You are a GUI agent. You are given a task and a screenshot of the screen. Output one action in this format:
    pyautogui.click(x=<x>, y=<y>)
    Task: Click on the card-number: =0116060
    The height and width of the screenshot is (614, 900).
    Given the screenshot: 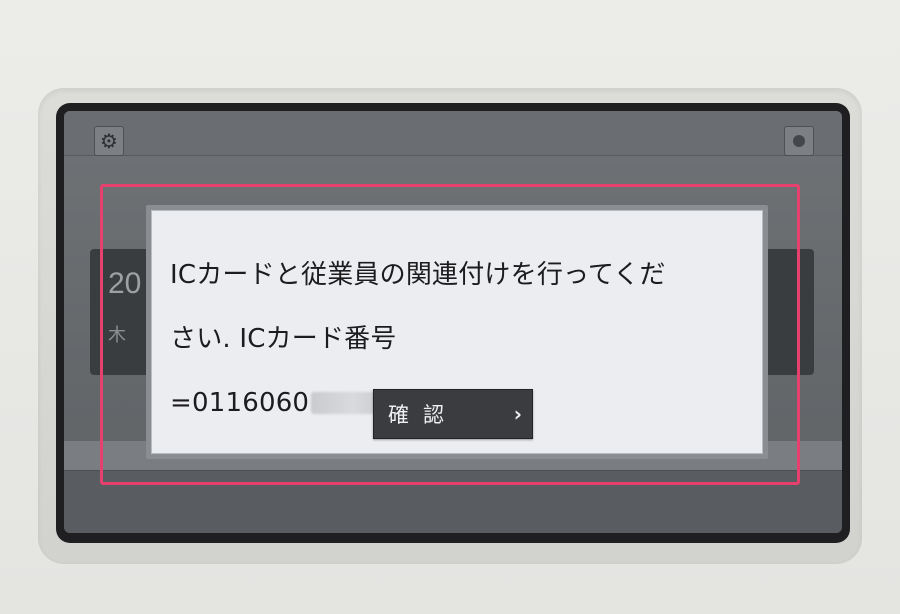 What is the action you would take?
    pyautogui.click(x=240, y=403)
    